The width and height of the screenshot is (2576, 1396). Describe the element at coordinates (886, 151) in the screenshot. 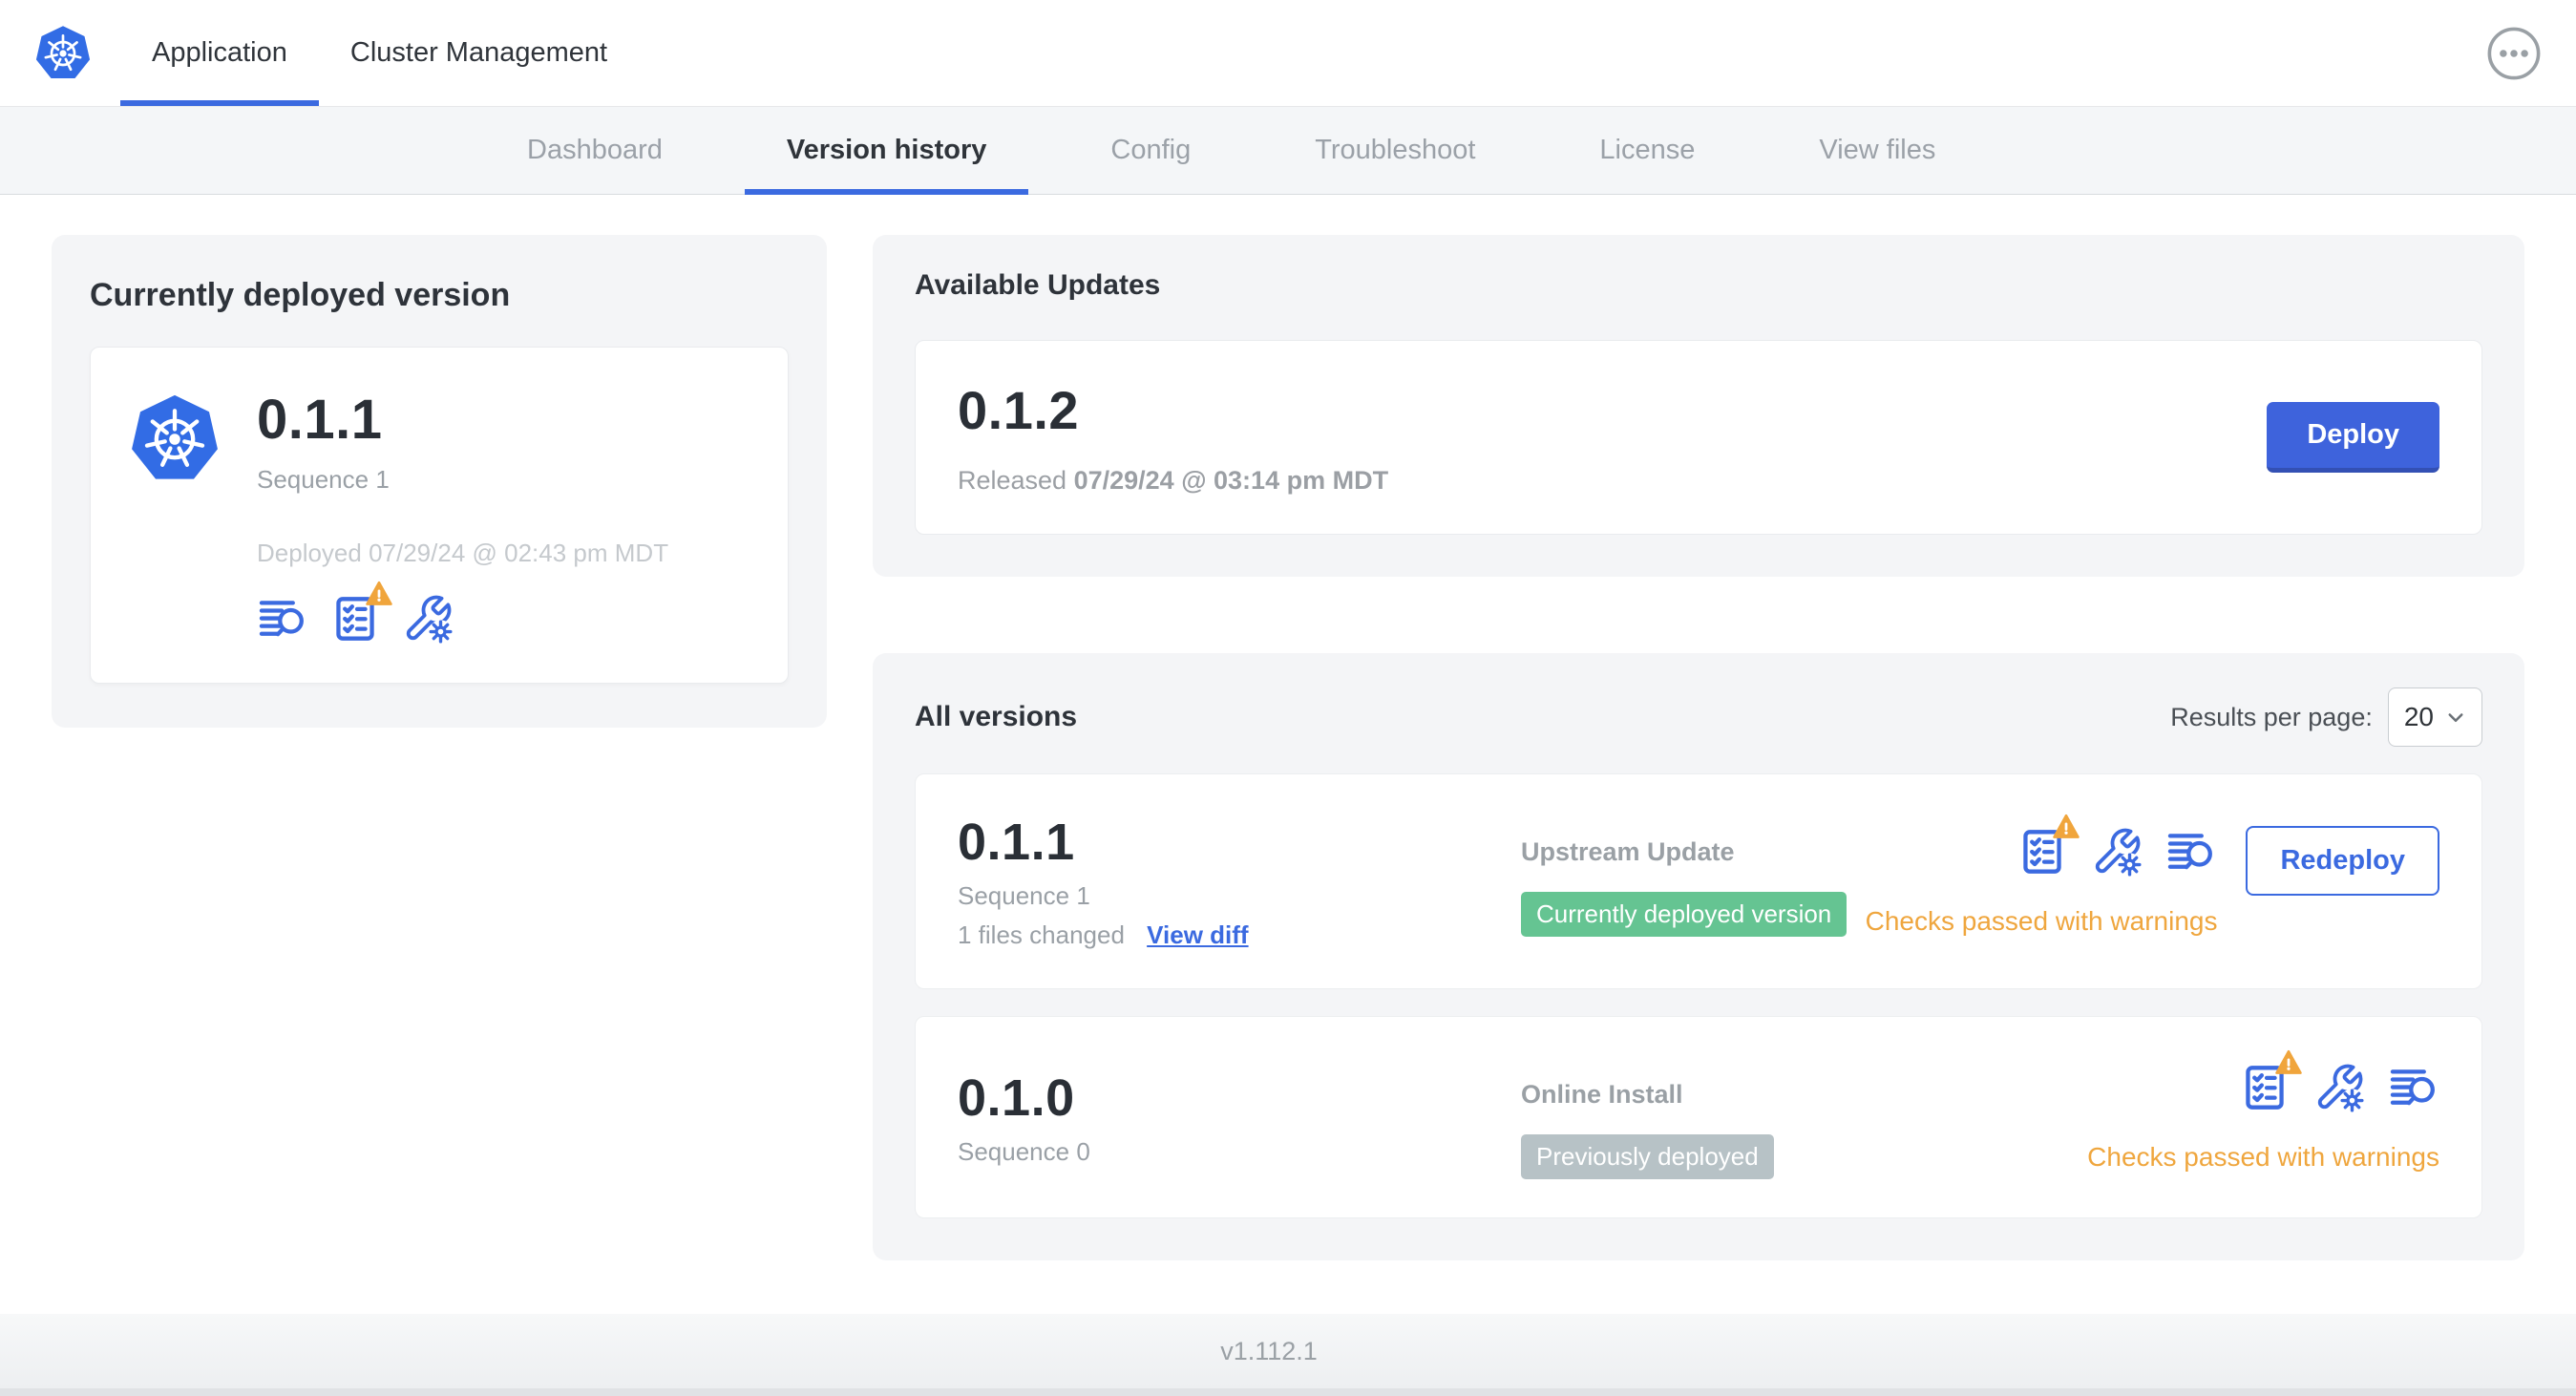

I see `tab-version-history: Version history` at that location.